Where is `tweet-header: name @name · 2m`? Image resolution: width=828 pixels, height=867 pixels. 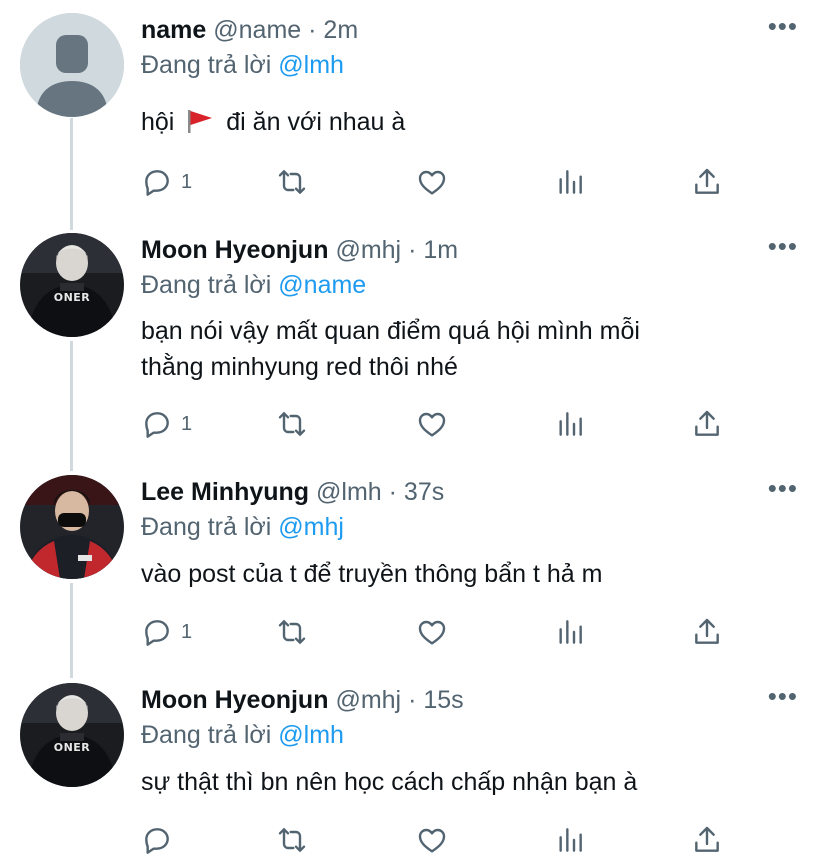 tweet-header: name @name · 2m is located at coordinates (249, 30).